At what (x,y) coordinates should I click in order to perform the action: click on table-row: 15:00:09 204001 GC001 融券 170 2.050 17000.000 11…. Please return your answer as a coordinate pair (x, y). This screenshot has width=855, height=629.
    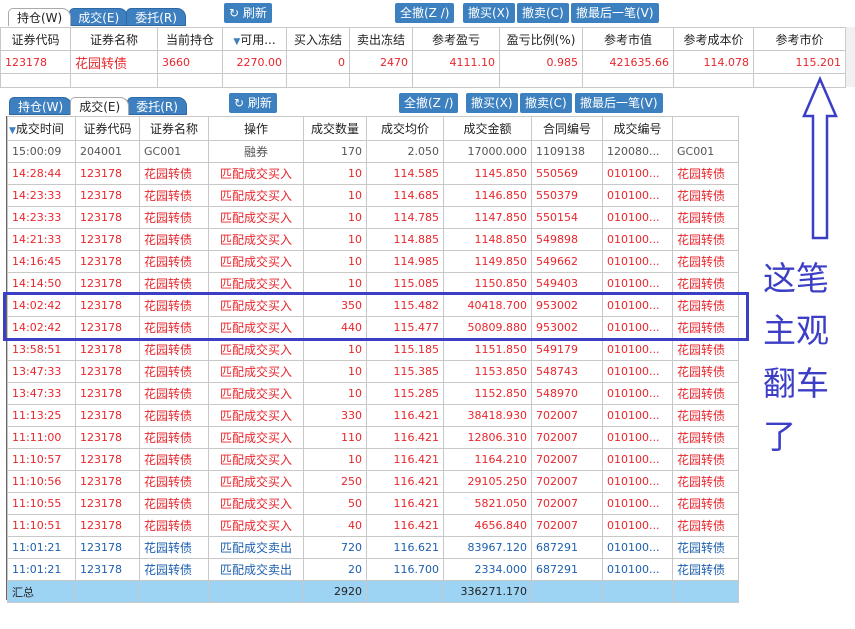
    Looking at the image, I should click on (373, 151).